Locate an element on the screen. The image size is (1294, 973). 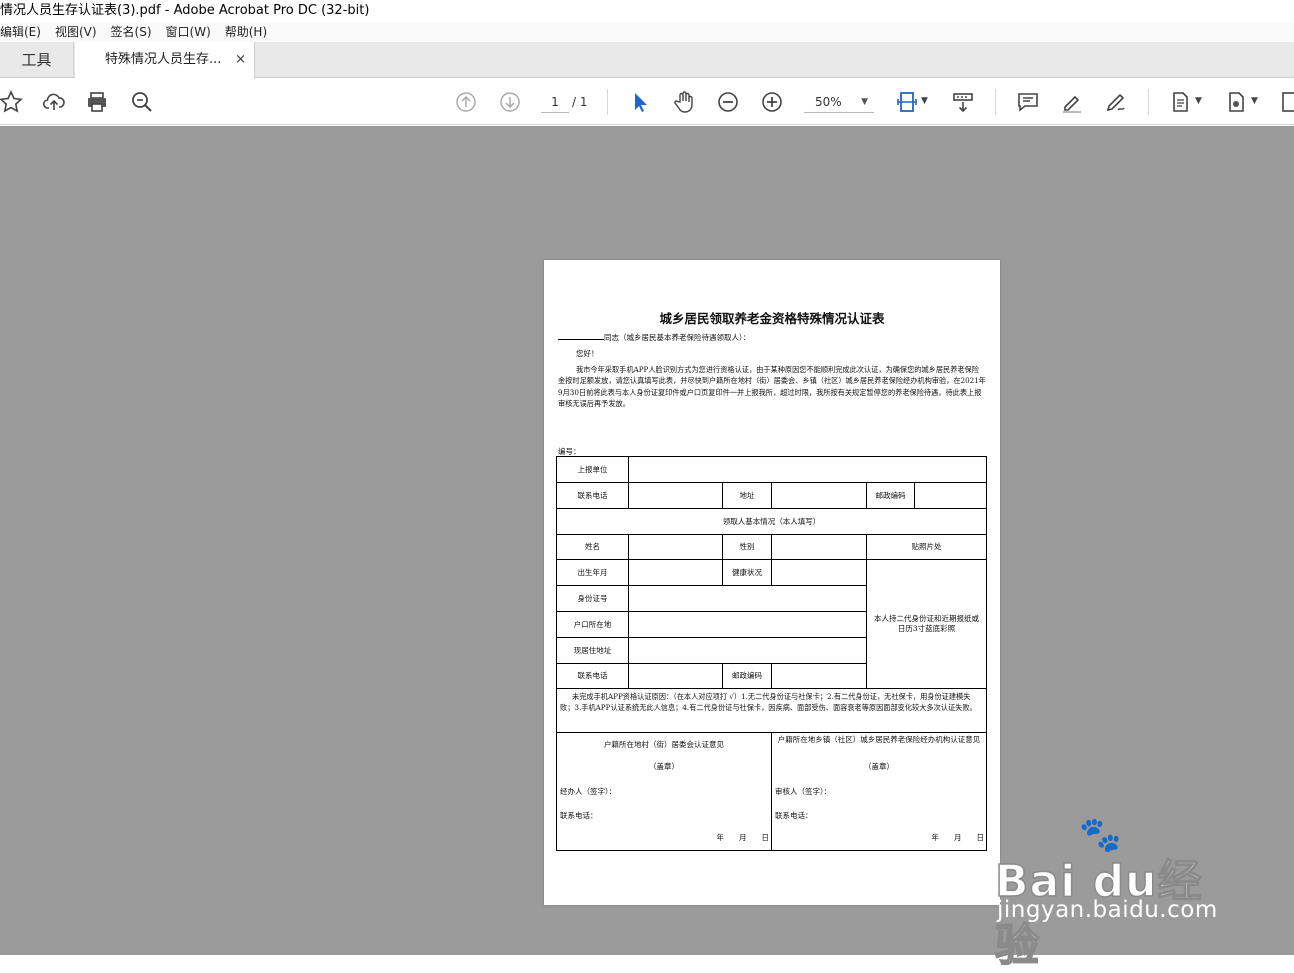
cell-postcode-2: 邮政编码 is located at coordinates (747, 676).